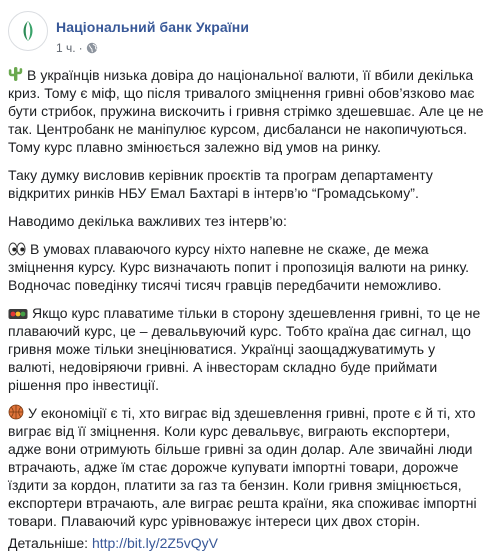 This screenshot has height=552, width=493. What do you see at coordinates (15, 74) in the screenshot?
I see `cactus-icon` at bounding box center [15, 74].